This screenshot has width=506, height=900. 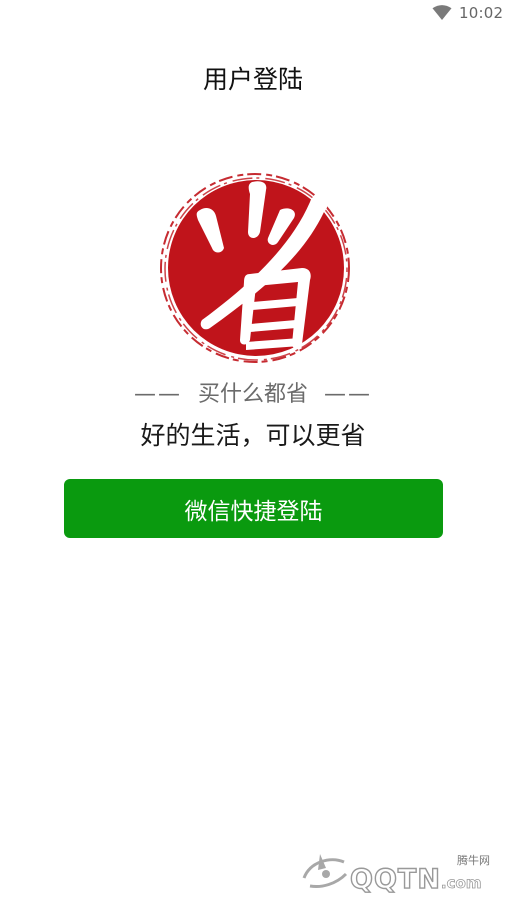 I want to click on watermark: 腾牛网 QQTN.com, so click(x=399, y=872).